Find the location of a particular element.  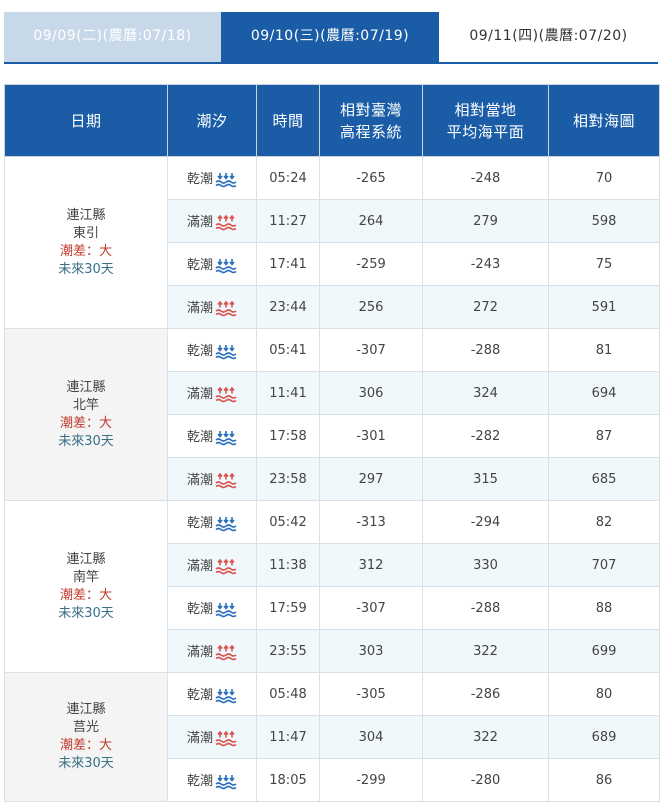

chart-datum-cell: 87 is located at coordinates (604, 436).